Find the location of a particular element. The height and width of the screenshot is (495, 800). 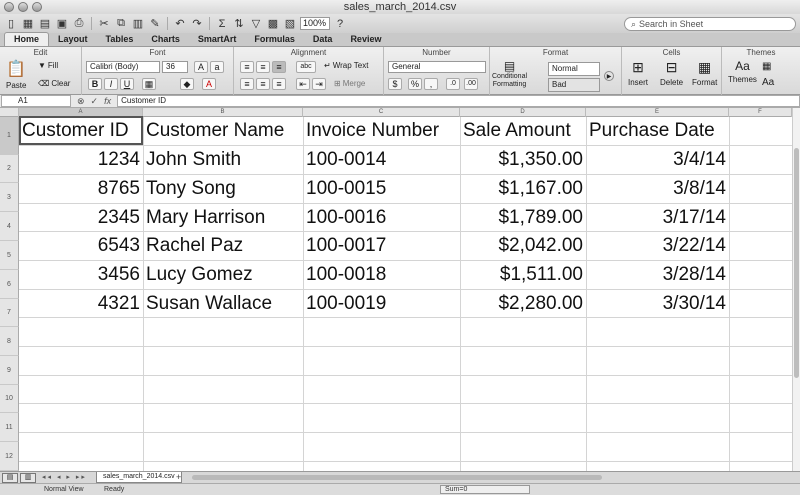

styles-more-icon: ▶ is located at coordinates (609, 76).